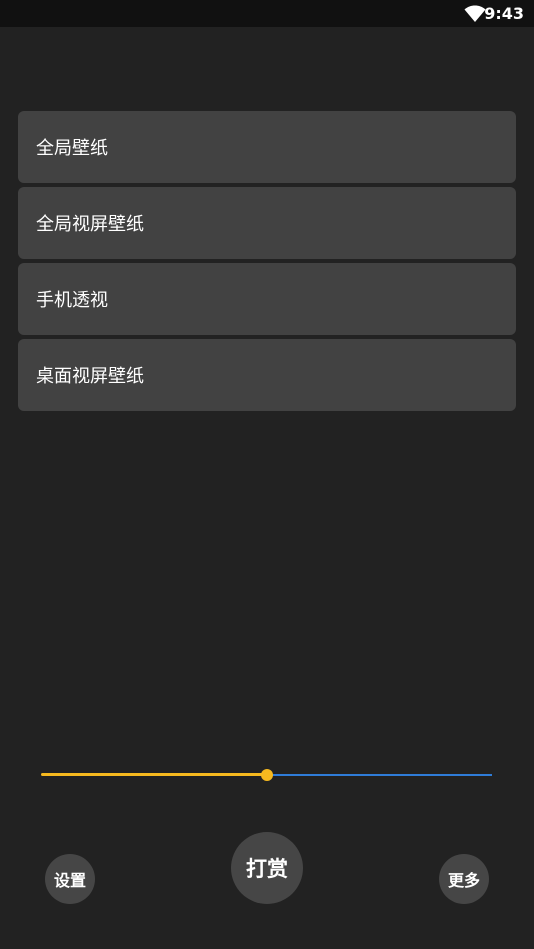  I want to click on value-slider, so click(266, 775).